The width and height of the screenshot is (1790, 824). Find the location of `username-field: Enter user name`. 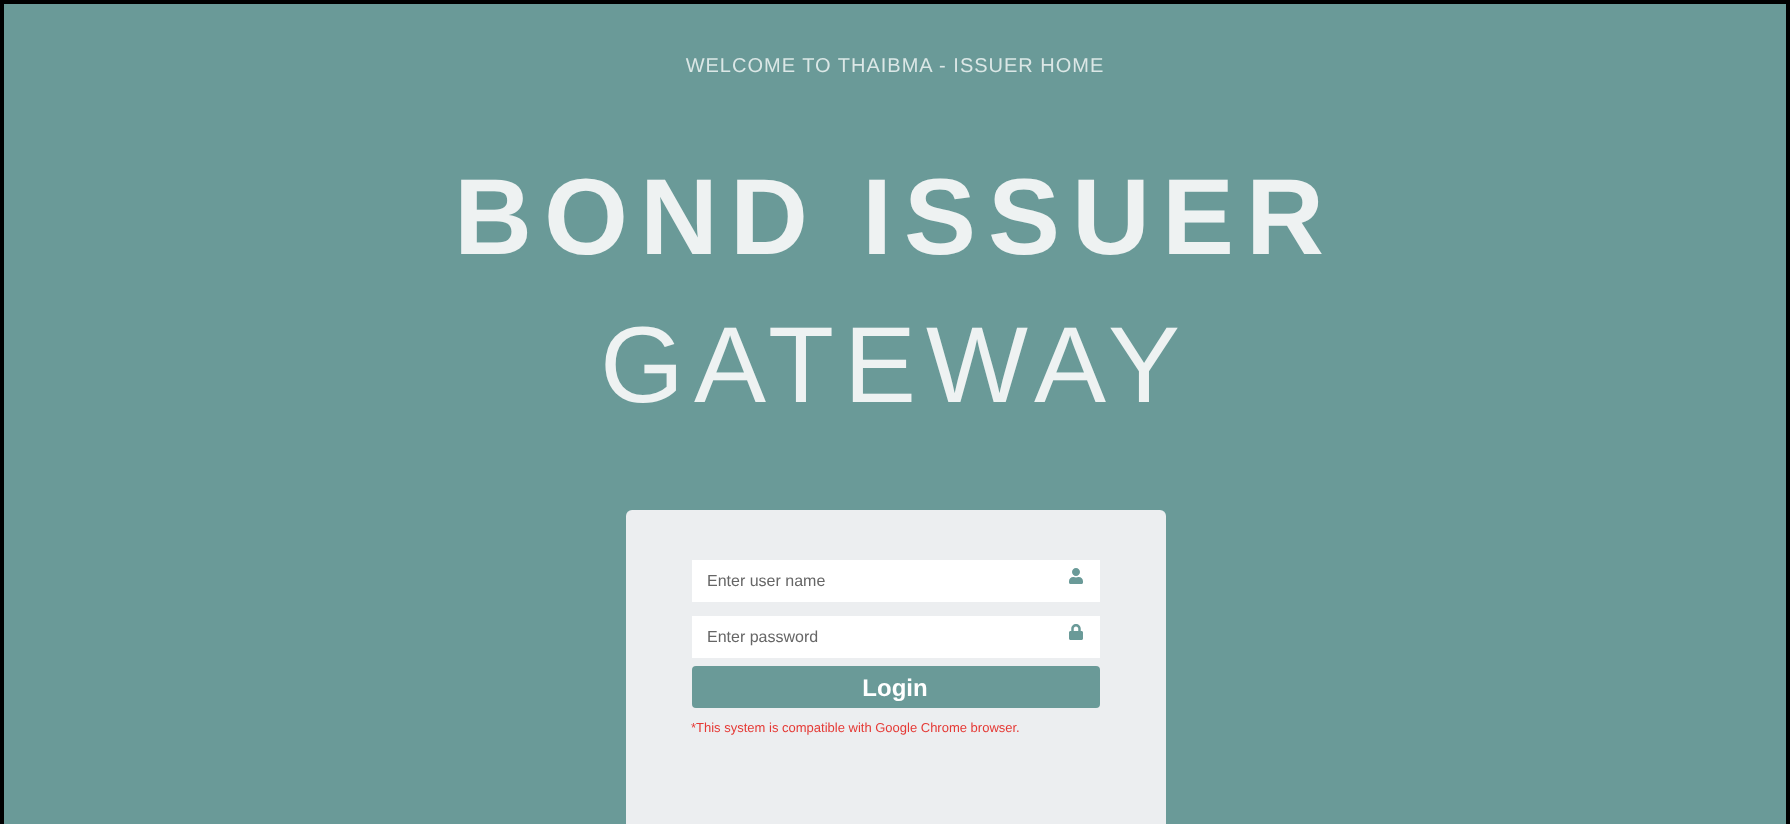

username-field: Enter user name is located at coordinates (895, 581).